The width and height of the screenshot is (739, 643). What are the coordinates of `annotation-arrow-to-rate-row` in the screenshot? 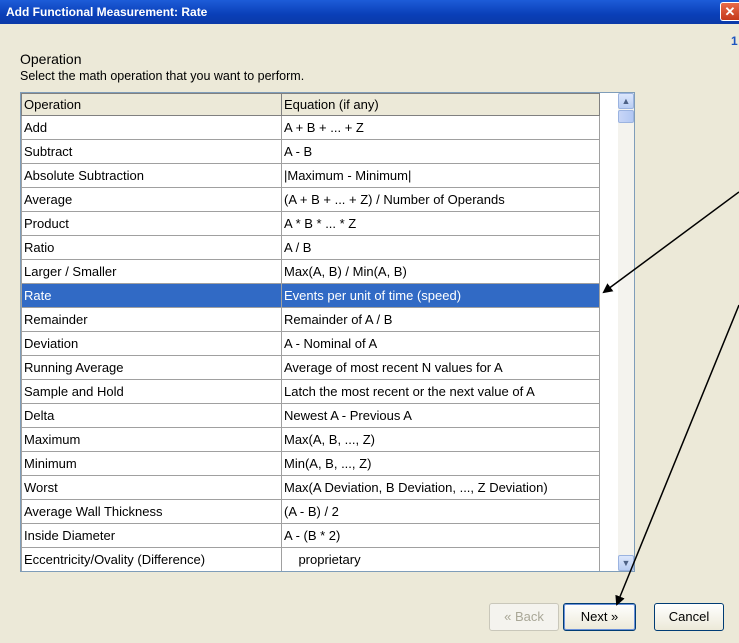 It's located at (670, 242).